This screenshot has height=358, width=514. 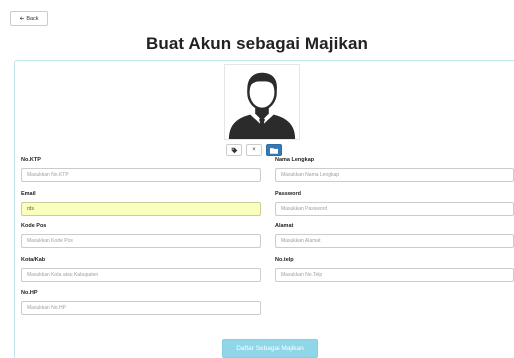 What do you see at coordinates (394, 175) in the screenshot?
I see `nama-lengkap-field` at bounding box center [394, 175].